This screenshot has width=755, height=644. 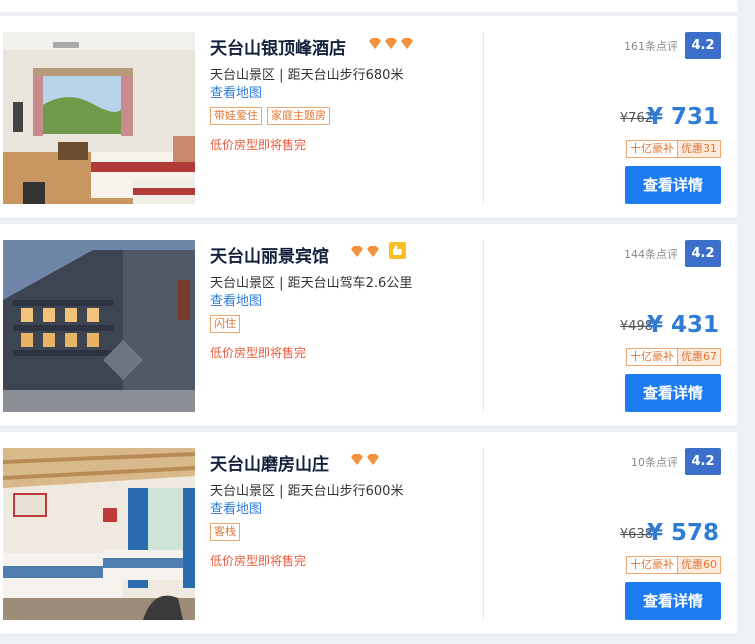 What do you see at coordinates (307, 491) in the screenshot?
I see `hotel-location: 天台山景区 | 距天台山步行600米` at bounding box center [307, 491].